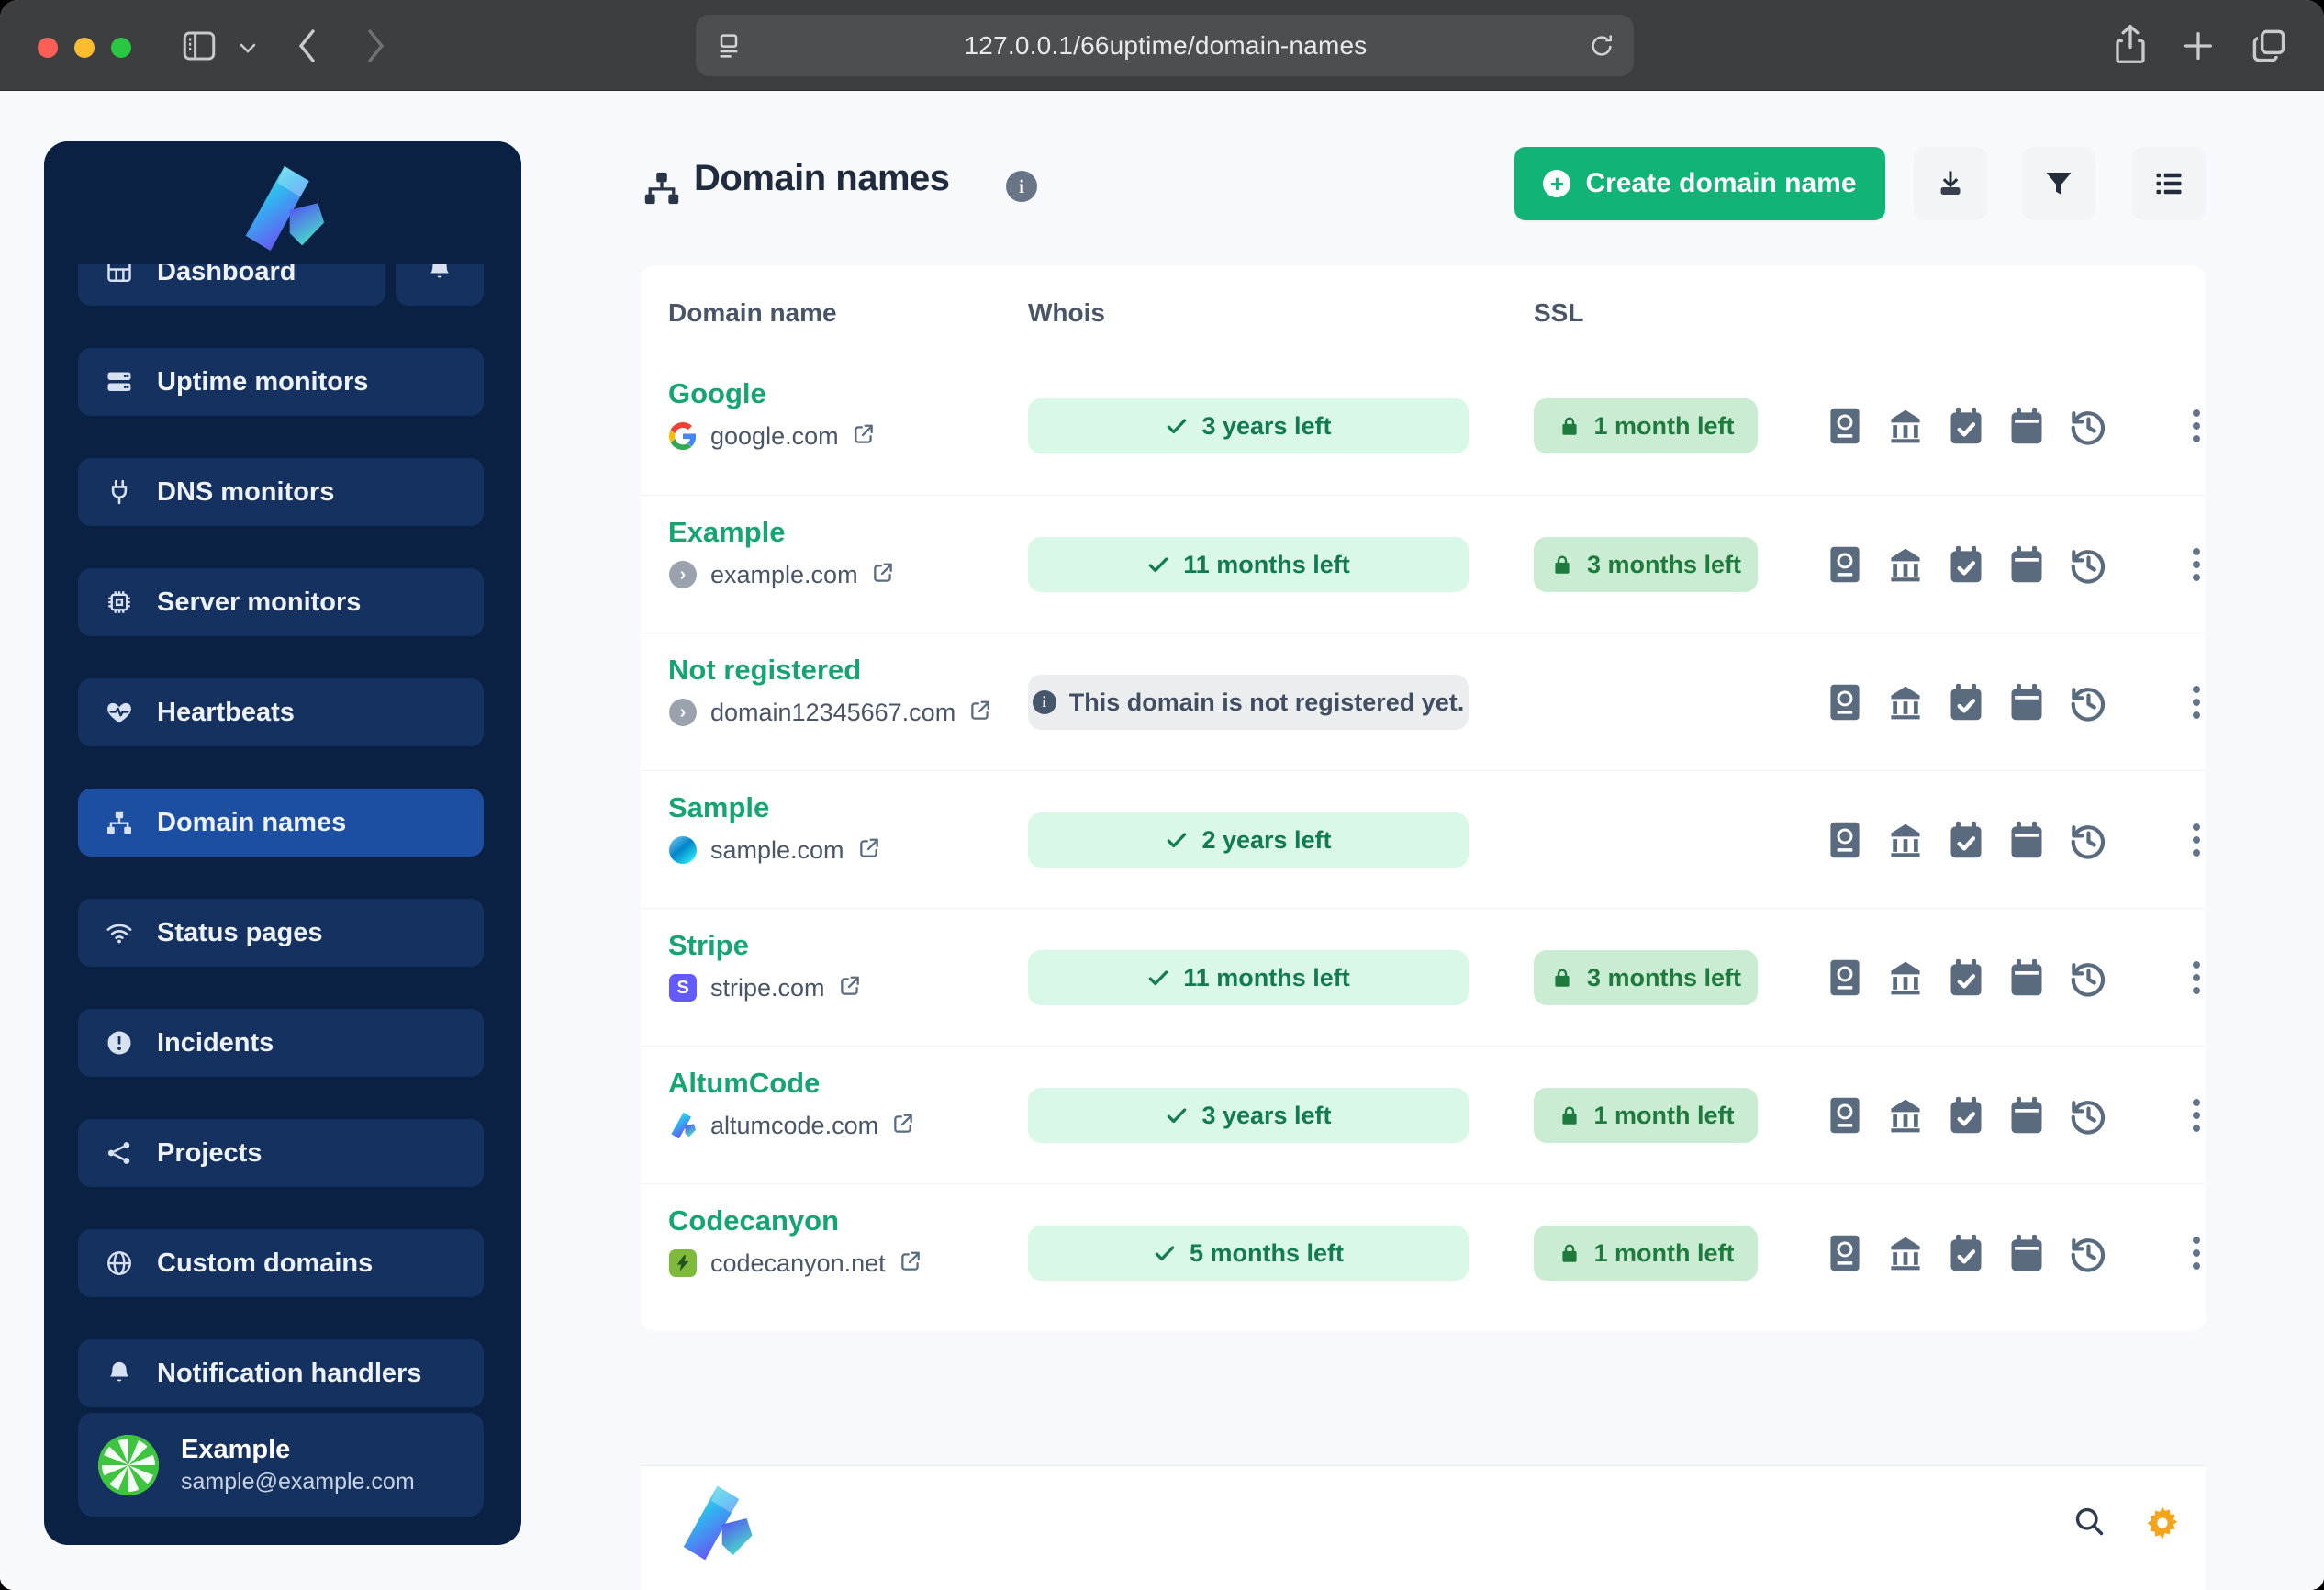 Image resolution: width=2324 pixels, height=1590 pixels. I want to click on tab-group-chevron-icon, so click(248, 48).